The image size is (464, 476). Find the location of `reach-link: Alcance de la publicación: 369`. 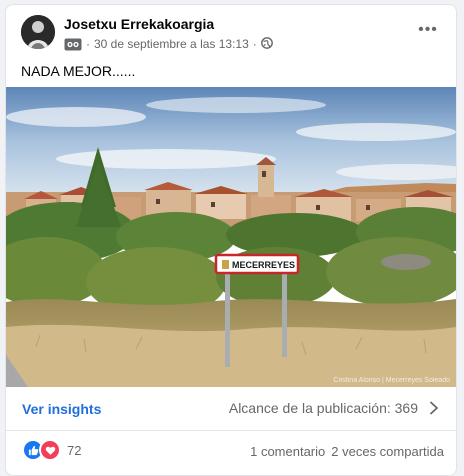

reach-link: Alcance de la publicación: 369 is located at coordinates (334, 408).